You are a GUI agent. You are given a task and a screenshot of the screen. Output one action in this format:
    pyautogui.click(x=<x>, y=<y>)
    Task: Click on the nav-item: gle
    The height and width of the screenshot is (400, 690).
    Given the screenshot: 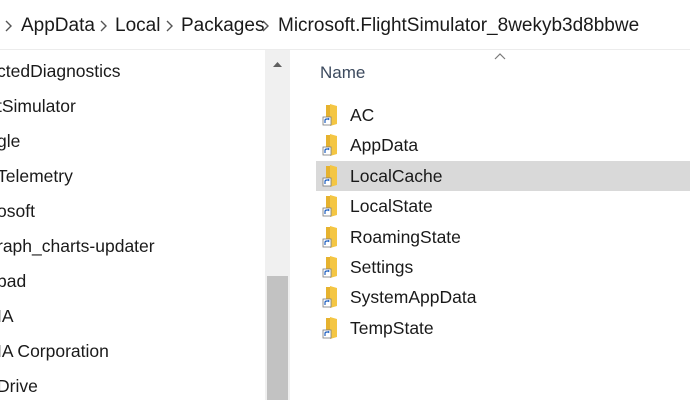 What is the action you would take?
    pyautogui.click(x=131, y=141)
    